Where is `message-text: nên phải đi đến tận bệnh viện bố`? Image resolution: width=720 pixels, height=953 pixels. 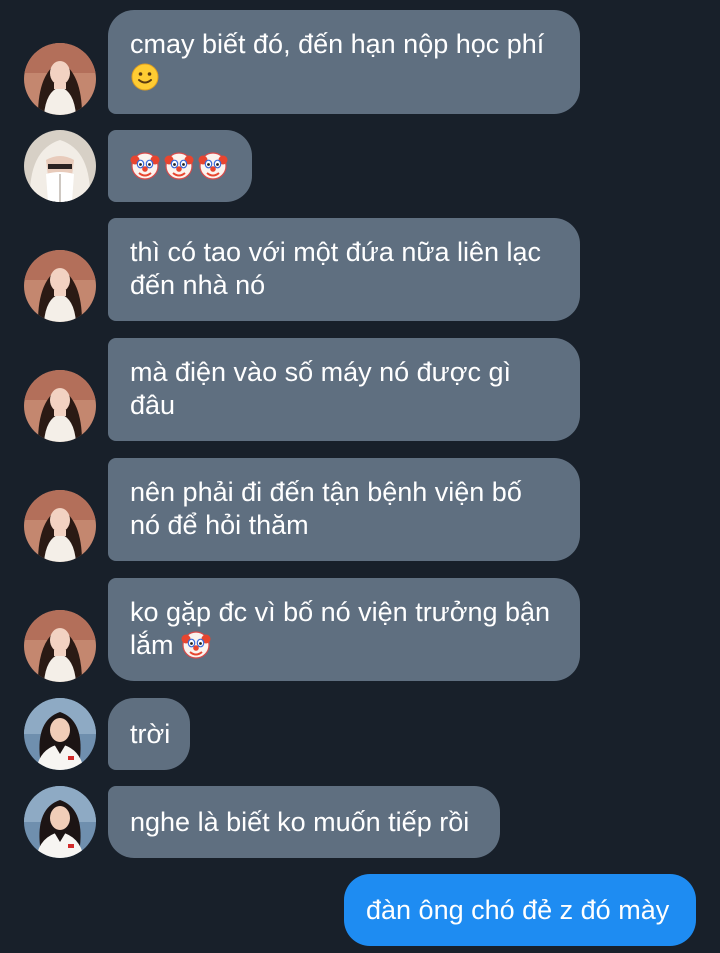
message-text: nên phải đi đến tận bệnh viện bố is located at coordinates (326, 492).